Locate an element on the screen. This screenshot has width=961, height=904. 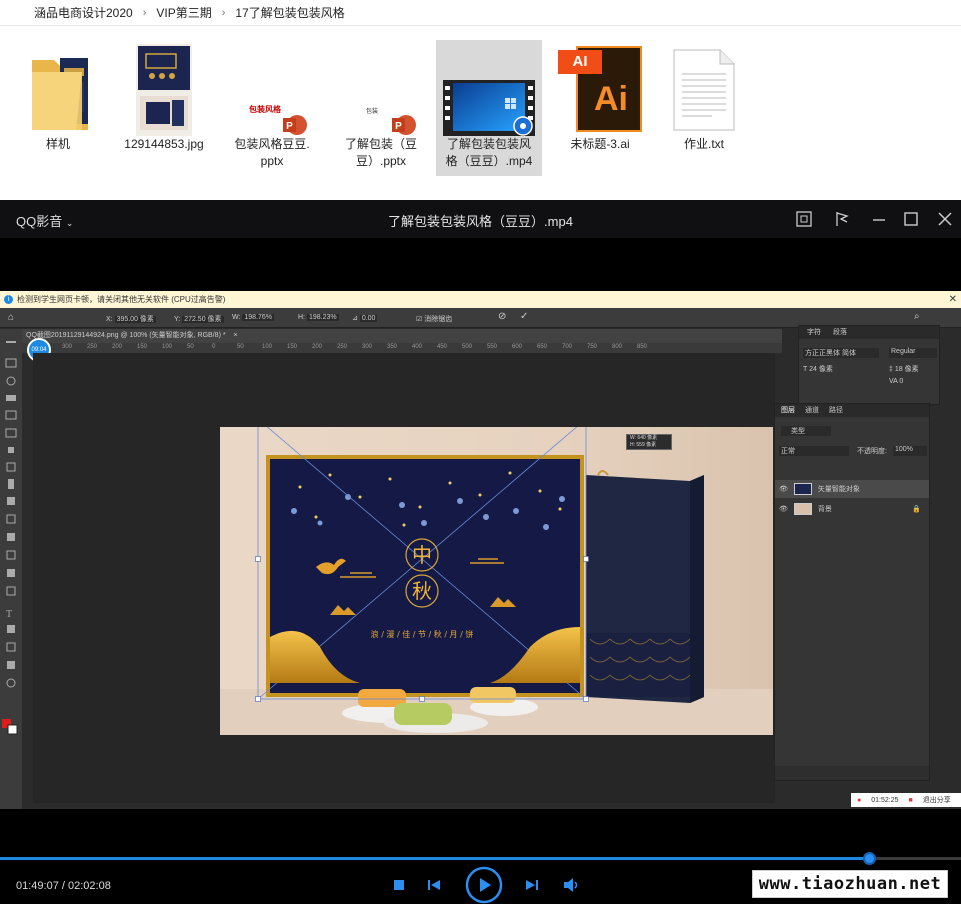
recording-time: 01:52:25 is located at coordinates (885, 800).